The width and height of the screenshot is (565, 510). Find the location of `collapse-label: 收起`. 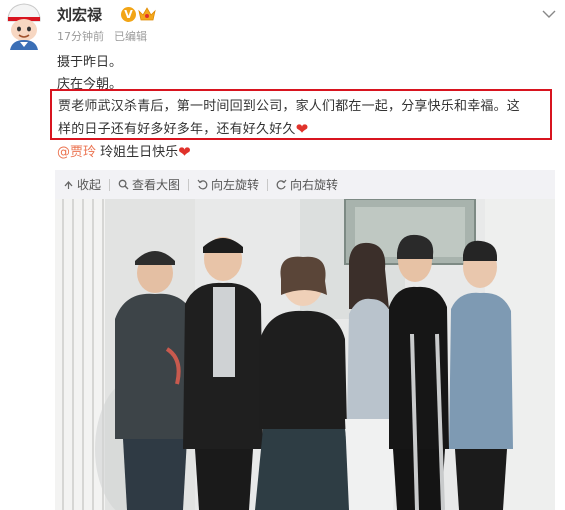

collapse-label: 收起 is located at coordinates (89, 185).